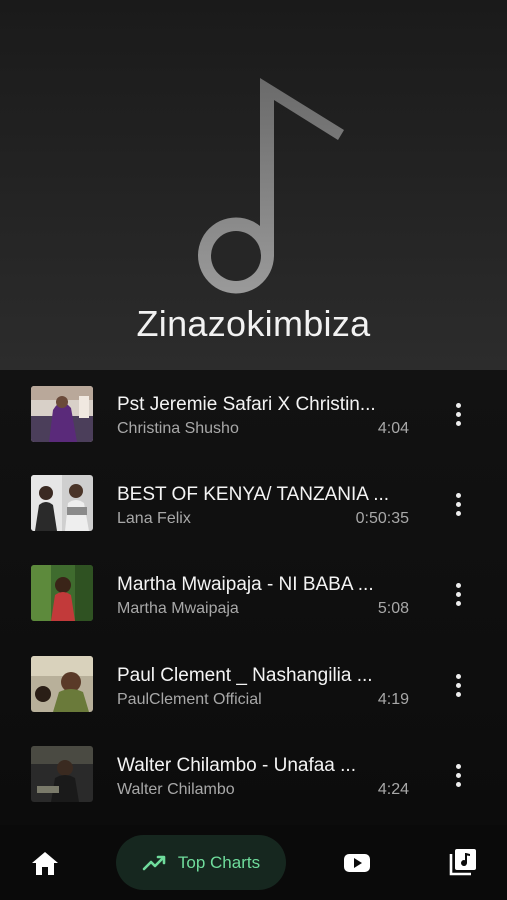  What do you see at coordinates (382, 518) in the screenshot?
I see `song-duration: 0:50:35` at bounding box center [382, 518].